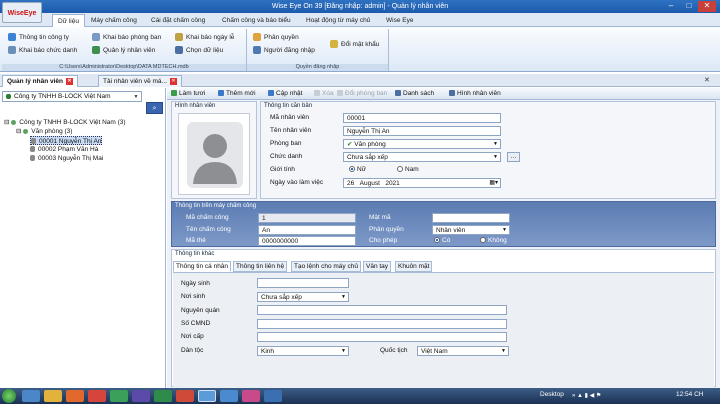 The width and height of the screenshot is (720, 404). What do you see at coordinates (317, 67) in the screenshot?
I see `ribbon-group-caption-login: Quyền đăng nhập` at bounding box center [317, 67].